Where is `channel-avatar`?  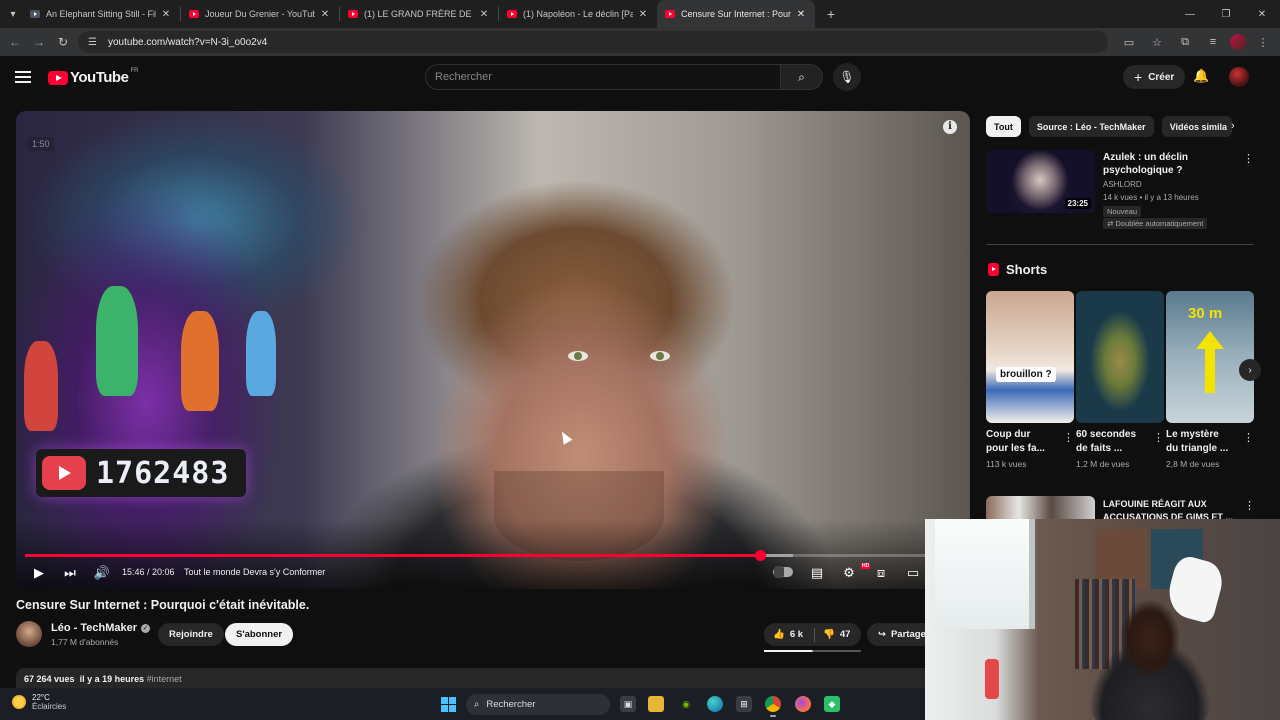 channel-avatar is located at coordinates (29, 634).